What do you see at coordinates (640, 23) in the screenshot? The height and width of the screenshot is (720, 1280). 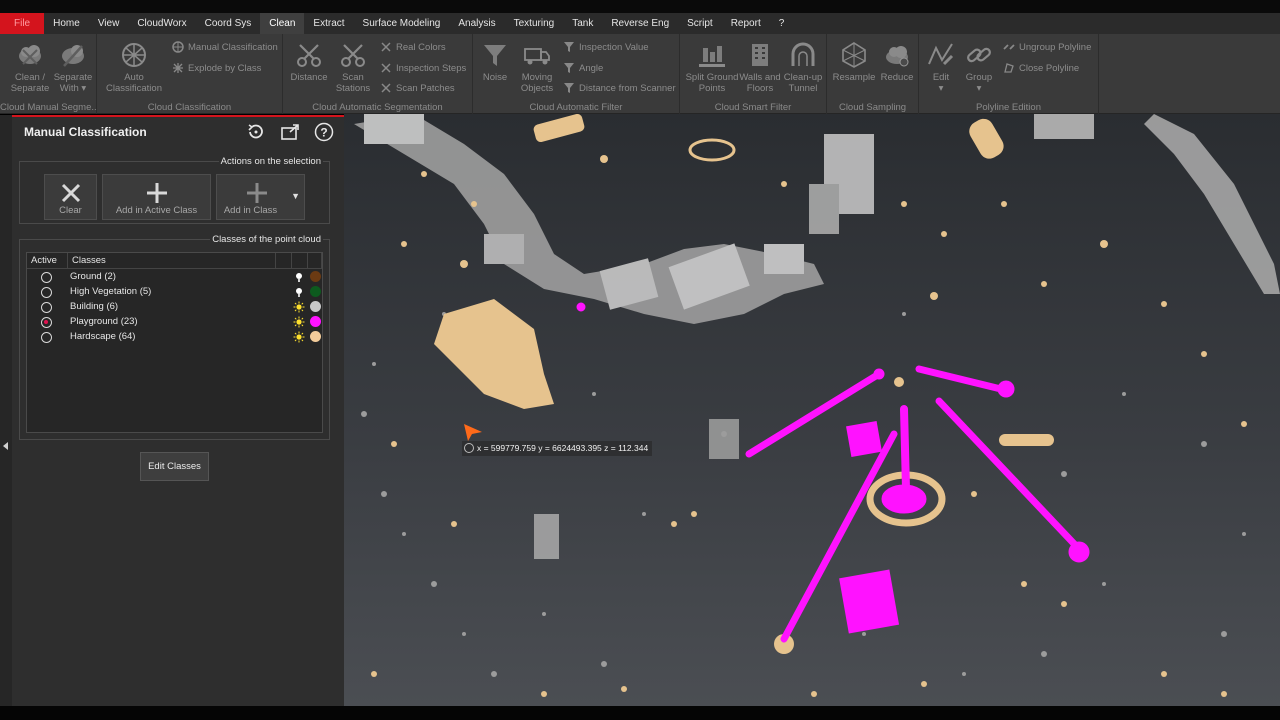 I see `menu-reverse-eng: Reverse Eng` at bounding box center [640, 23].